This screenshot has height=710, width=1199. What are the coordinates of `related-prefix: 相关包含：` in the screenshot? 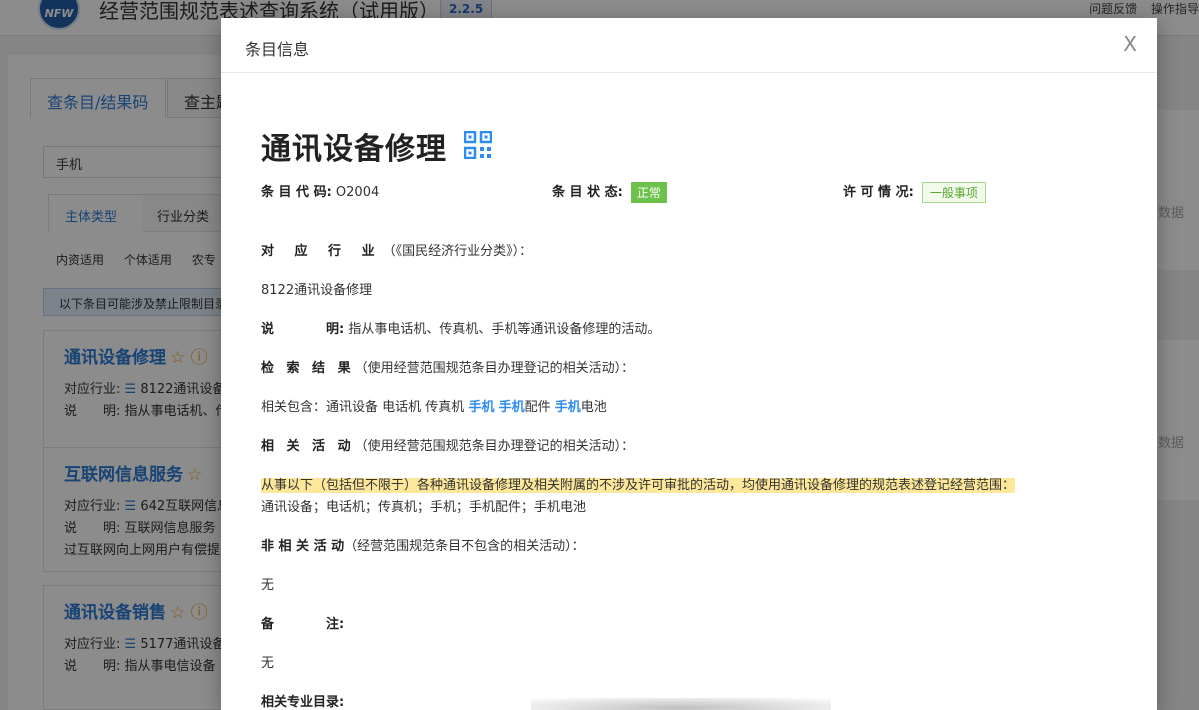 It's located at (294, 407).